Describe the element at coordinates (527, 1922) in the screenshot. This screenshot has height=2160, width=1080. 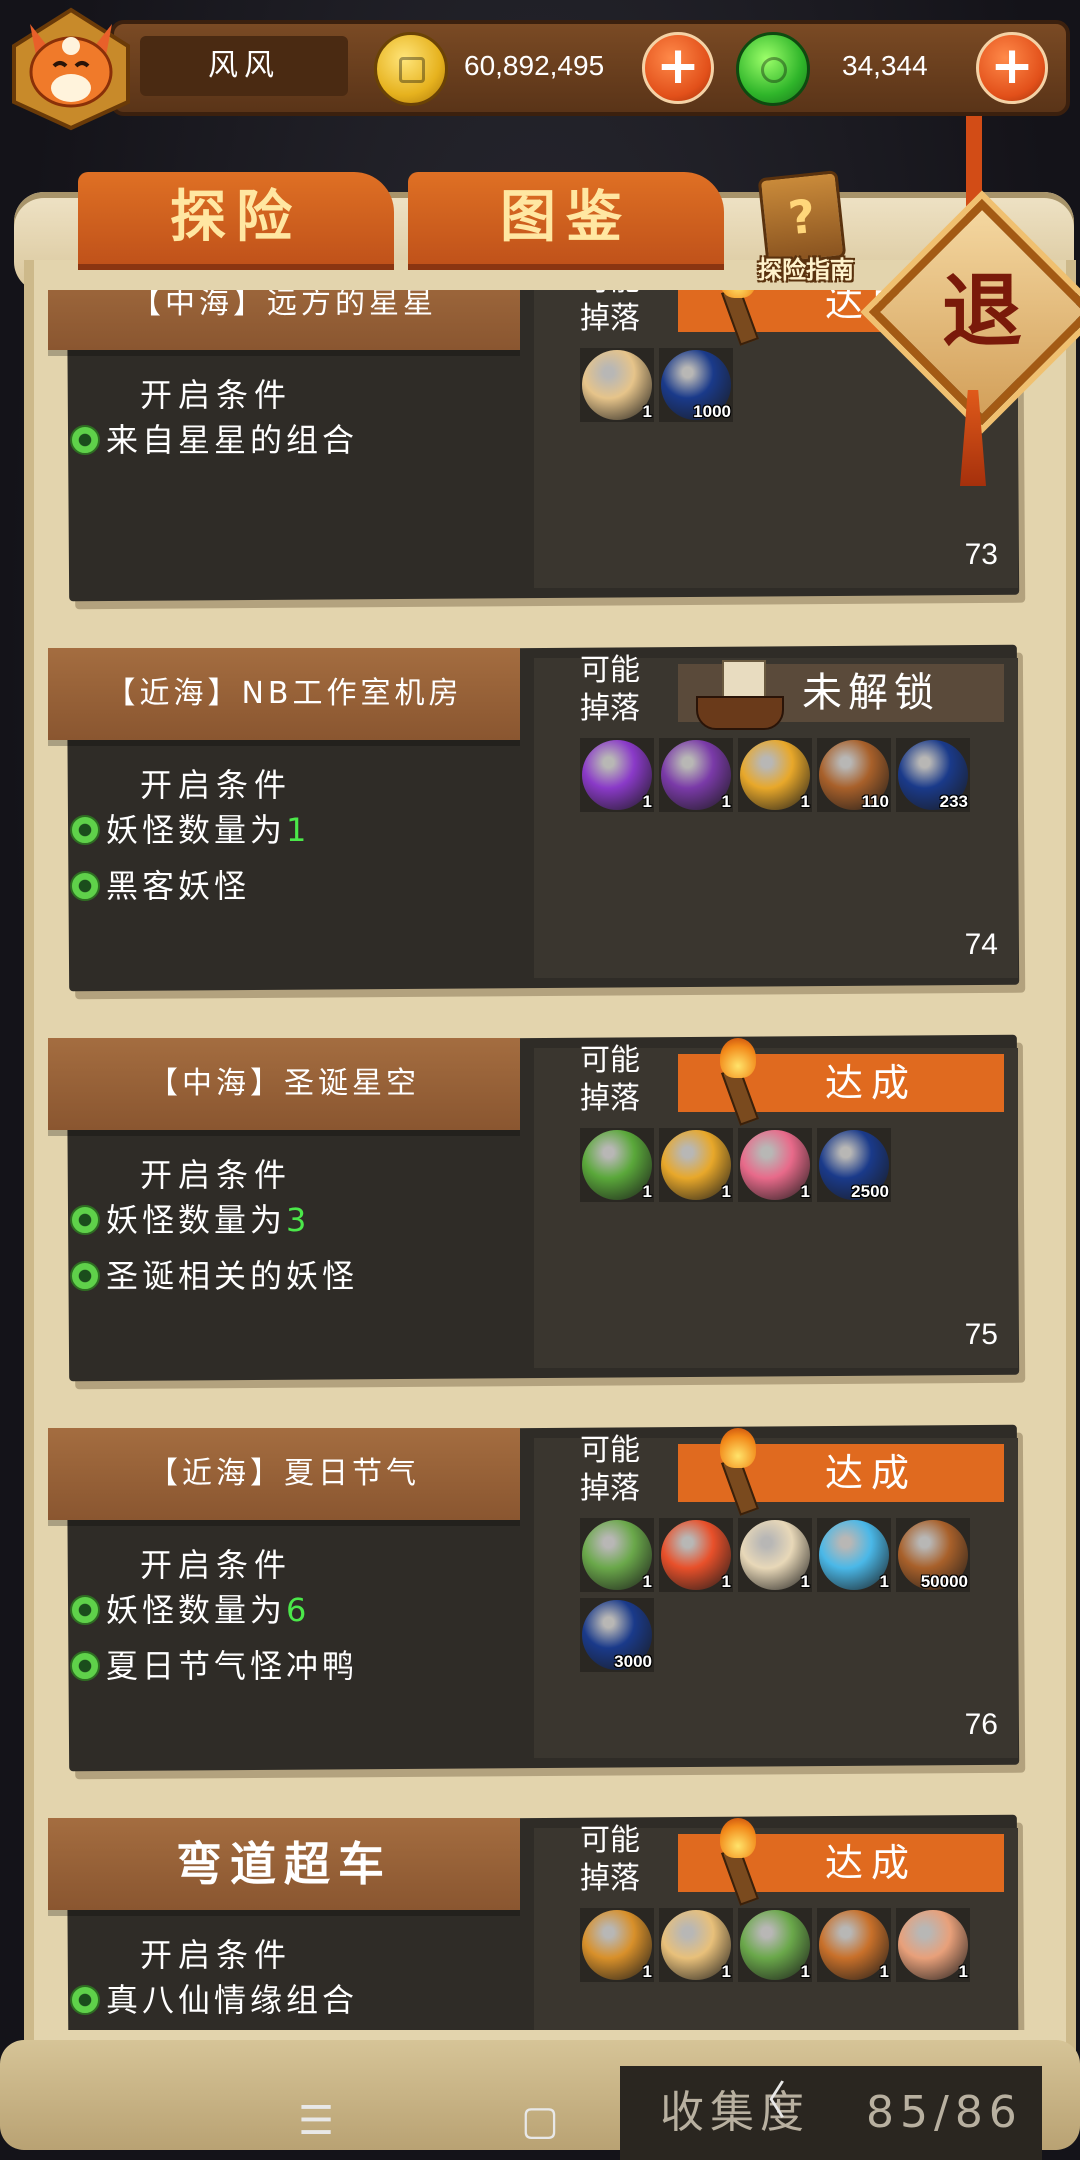
I see `expedition-card: 弯道超车 开启条件 真八仙情缘组合 可能 掉落 达成 1 1 1 1 1` at that location.